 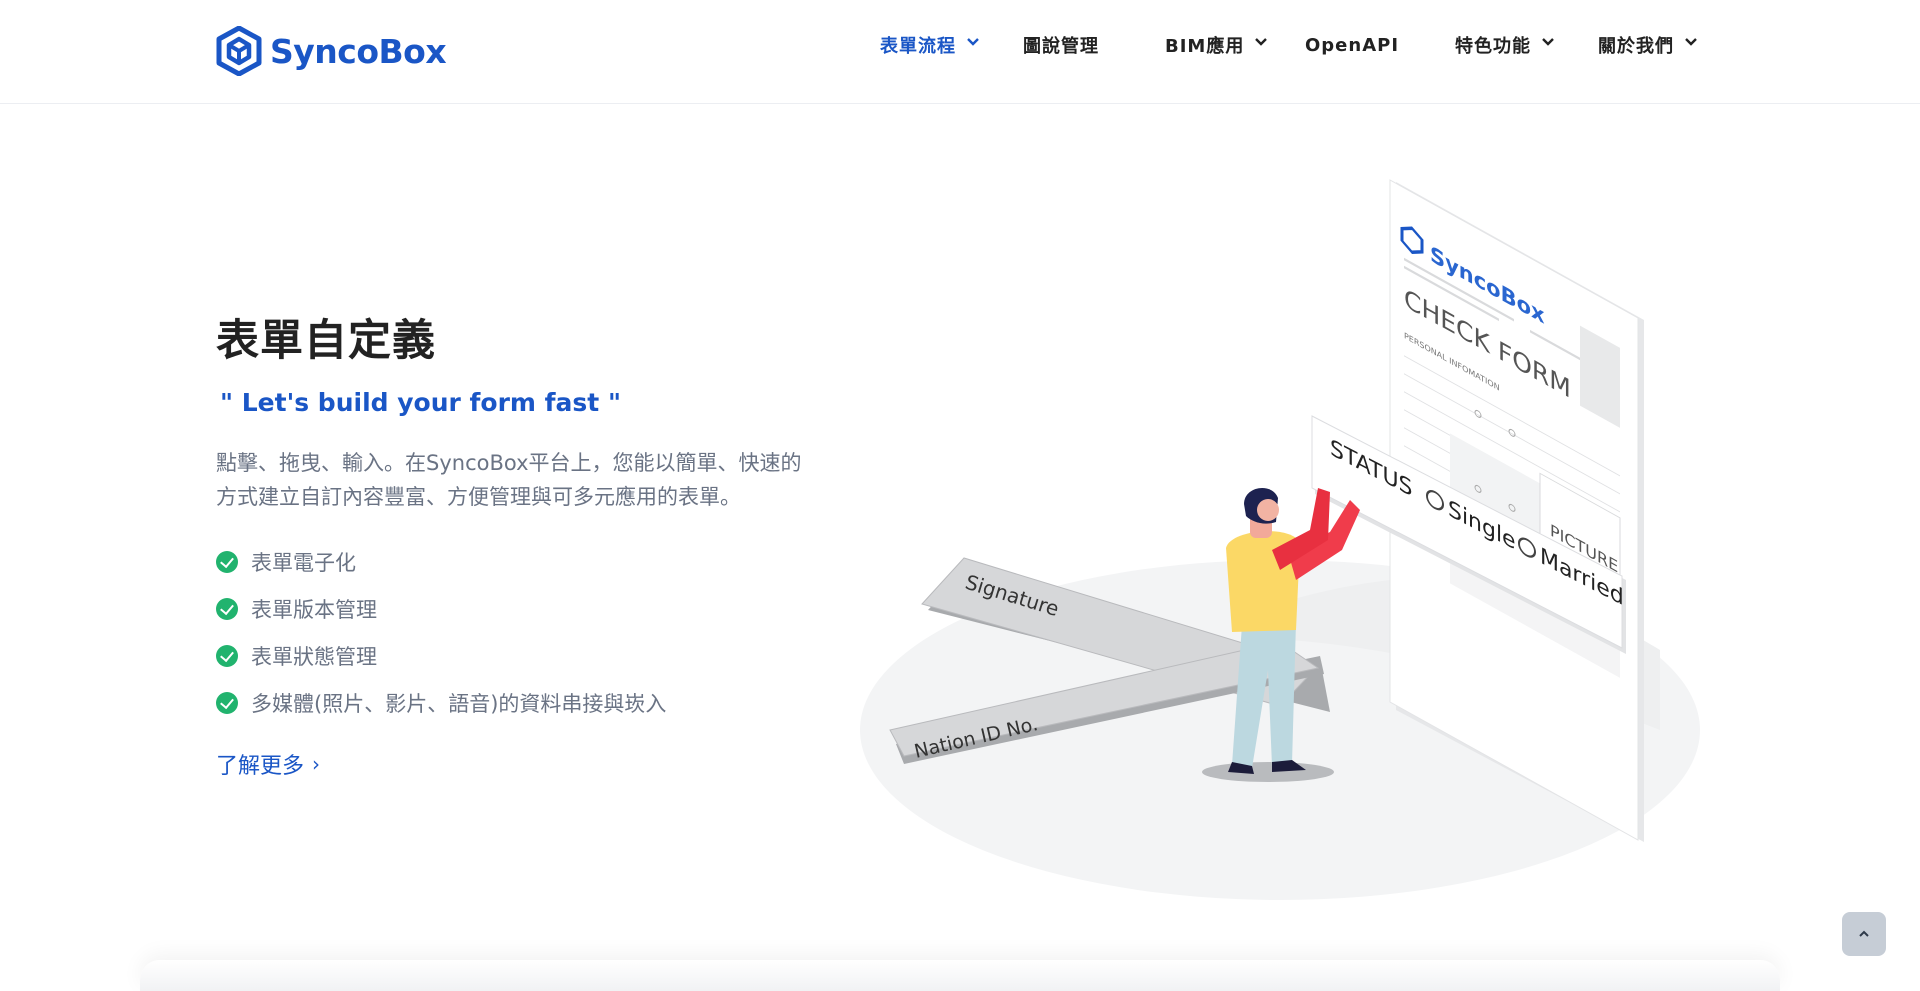 I want to click on back-to-top-button, so click(x=1864, y=934).